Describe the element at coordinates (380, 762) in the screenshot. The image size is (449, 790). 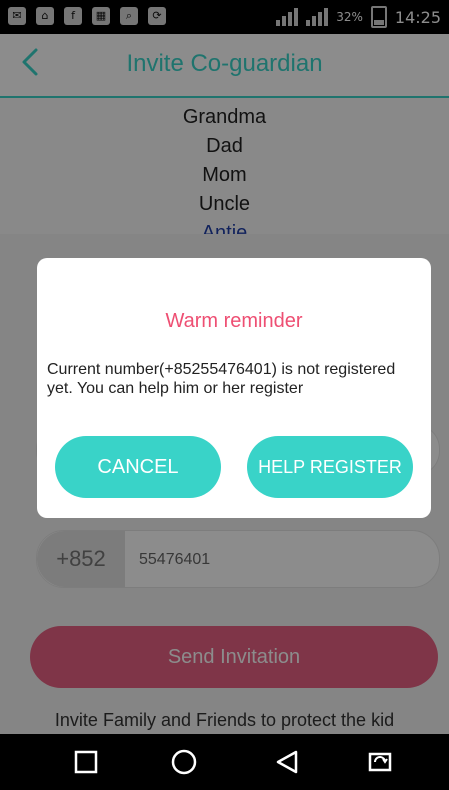
I see `screen-rotate-icon` at that location.